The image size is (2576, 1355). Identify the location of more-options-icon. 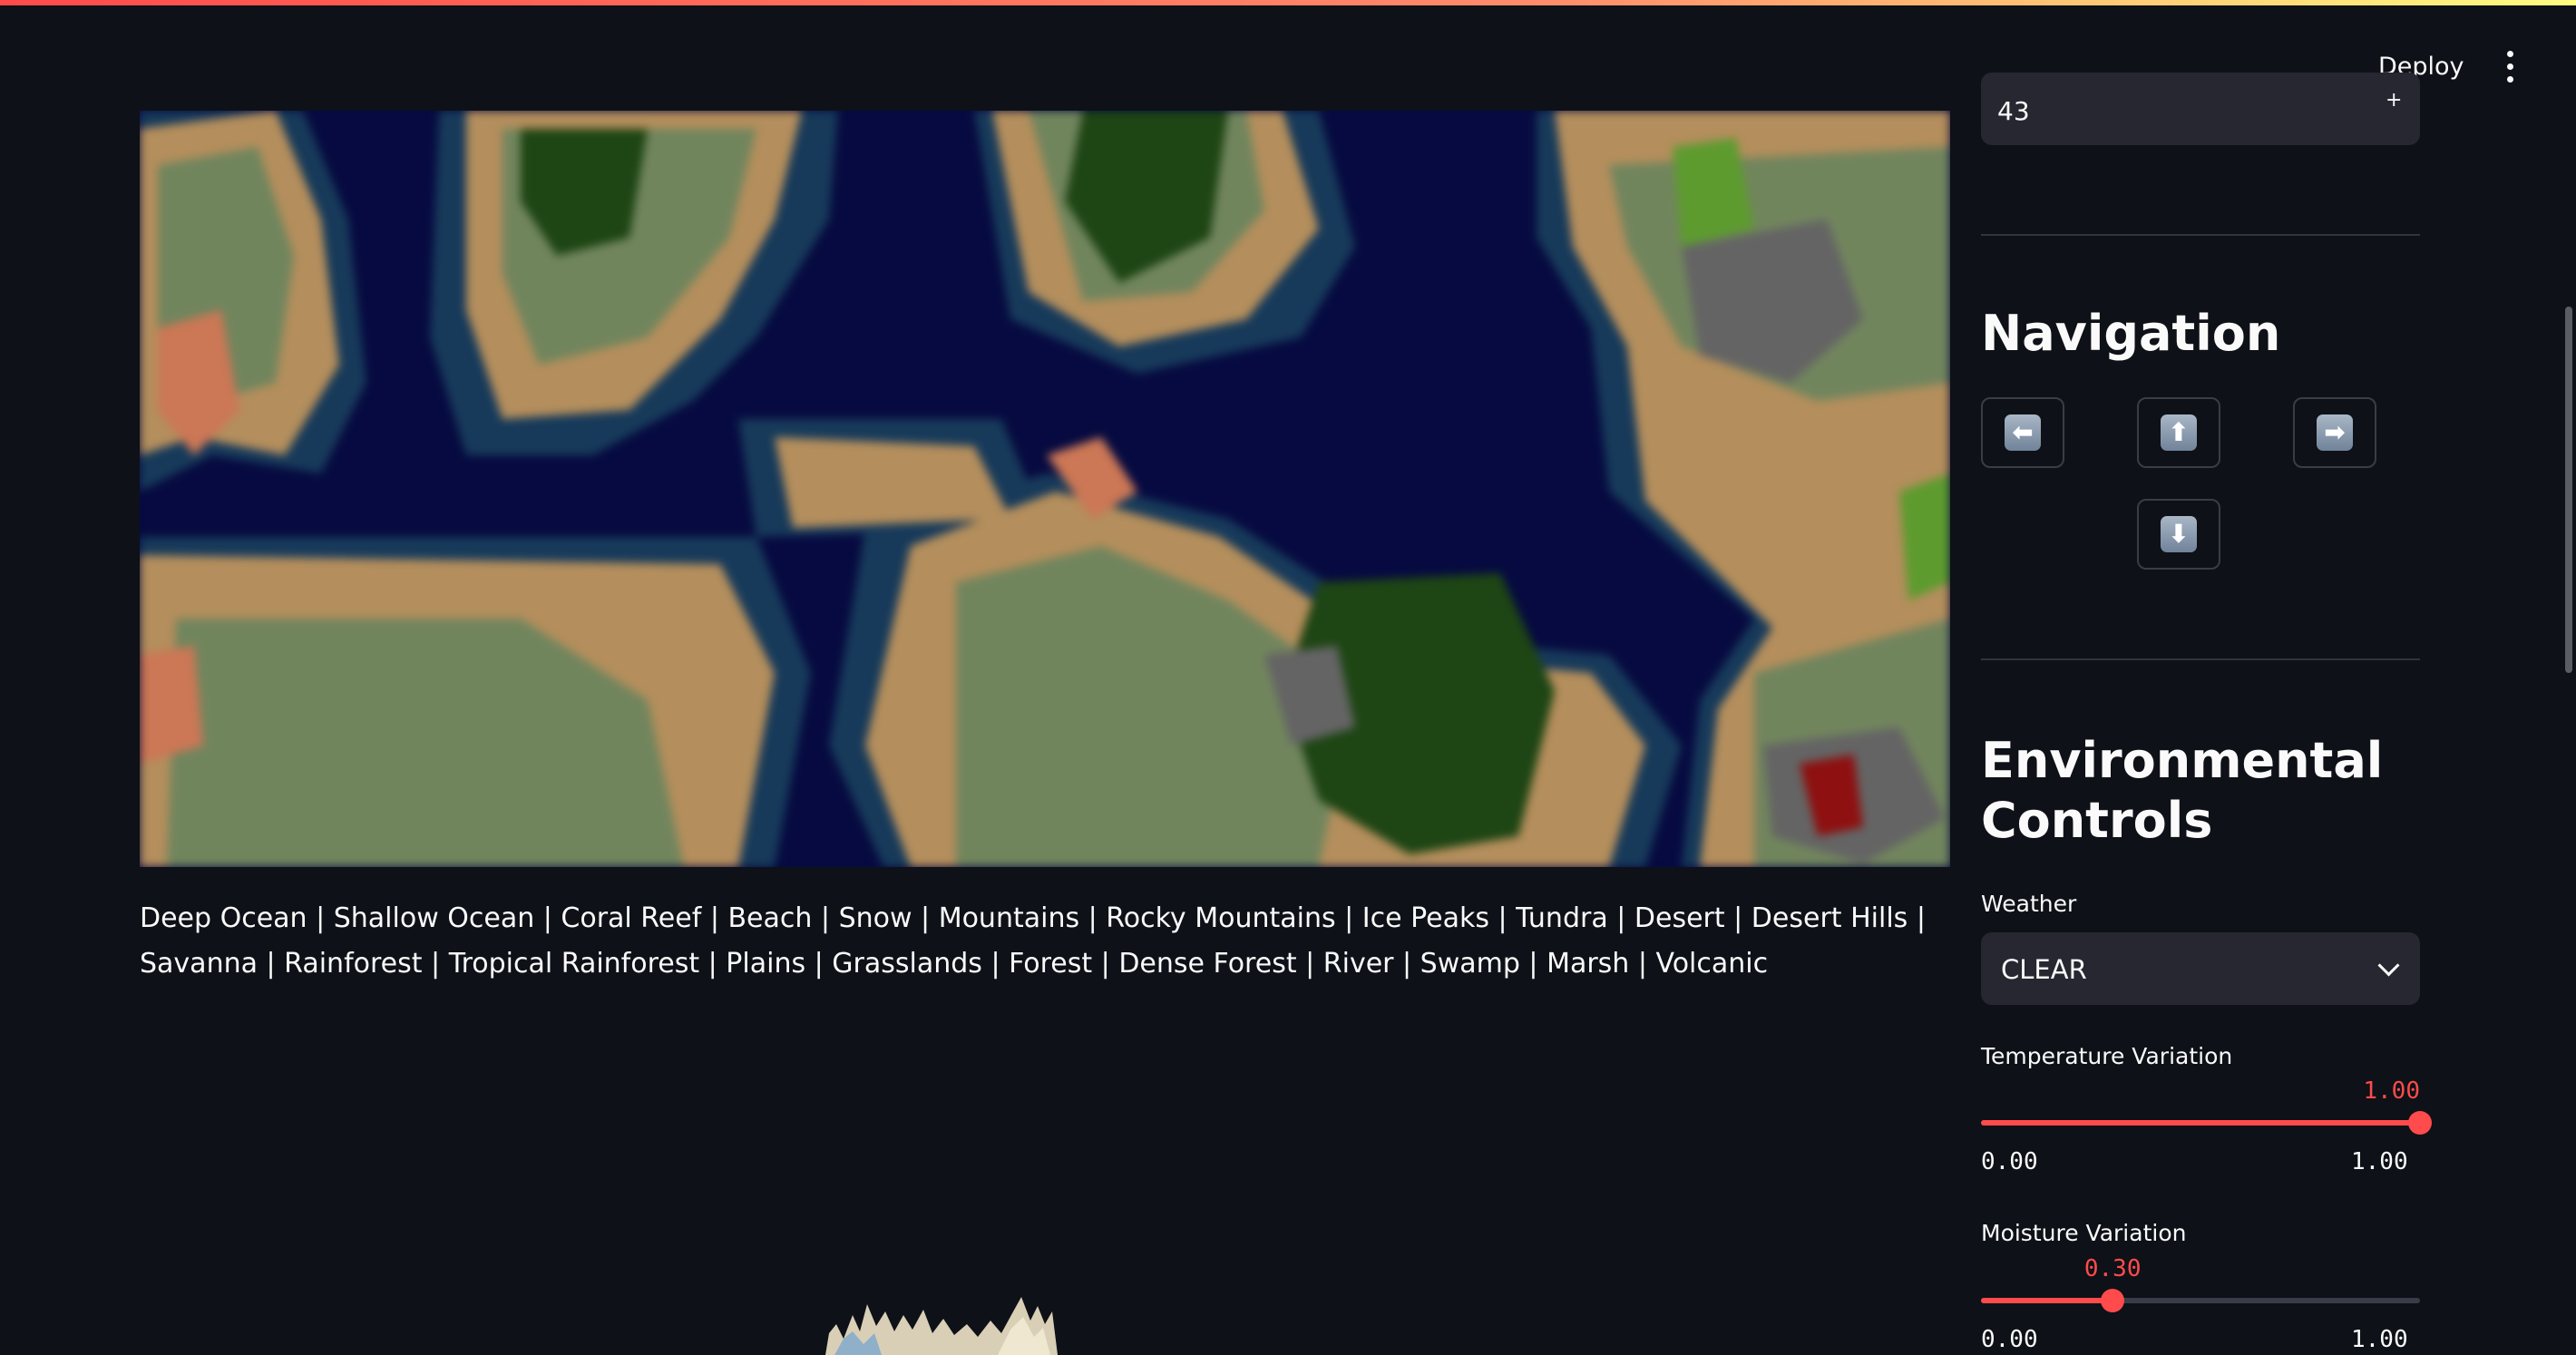
(2509, 67).